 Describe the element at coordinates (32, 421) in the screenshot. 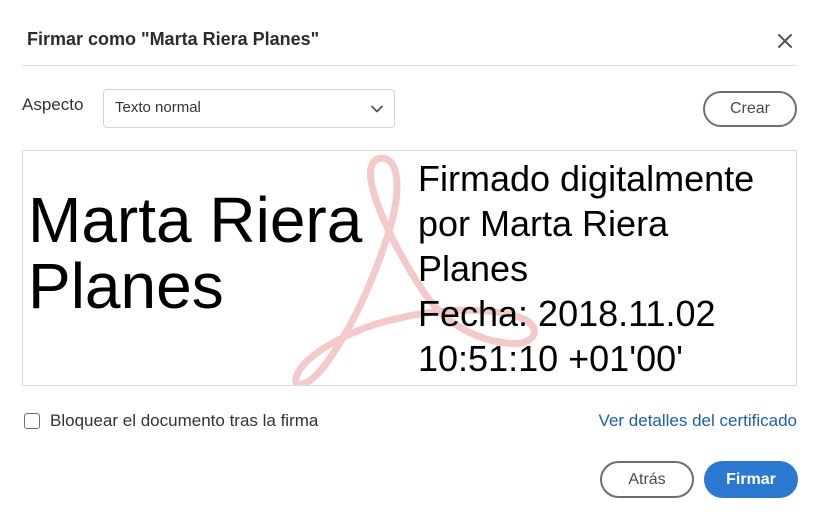

I see `lock-document-checkbox` at that location.